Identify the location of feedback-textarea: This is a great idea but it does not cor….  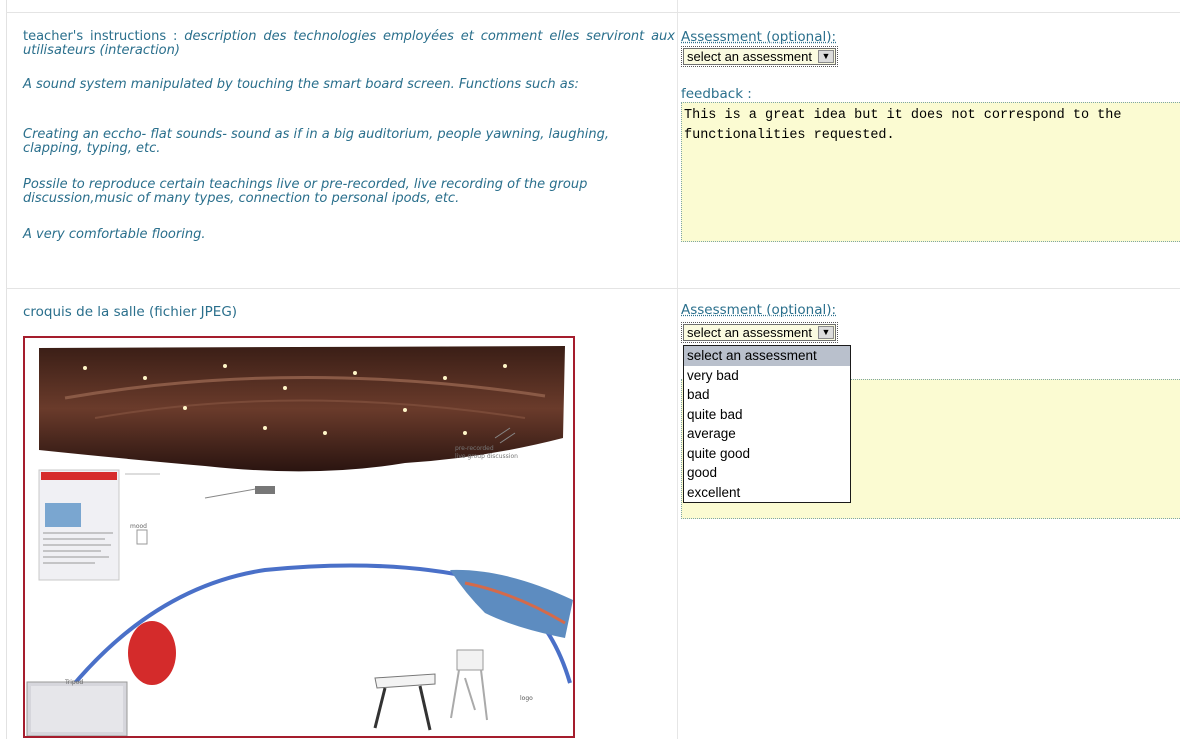
(930, 172).